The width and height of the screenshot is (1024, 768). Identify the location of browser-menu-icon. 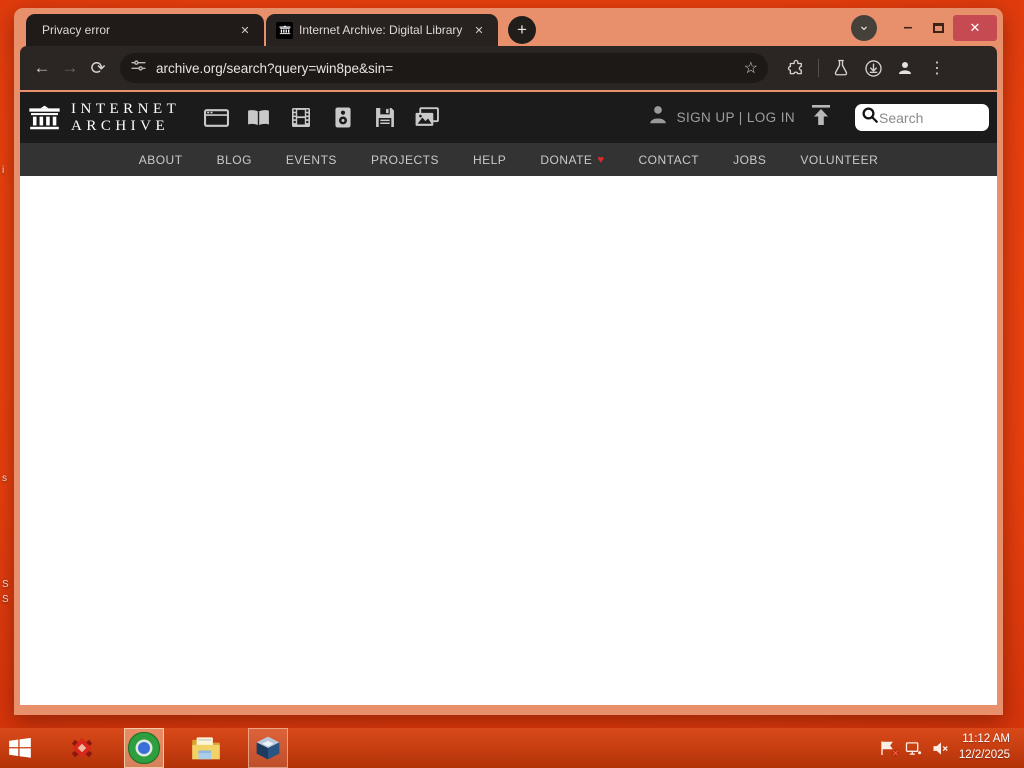
(937, 68).